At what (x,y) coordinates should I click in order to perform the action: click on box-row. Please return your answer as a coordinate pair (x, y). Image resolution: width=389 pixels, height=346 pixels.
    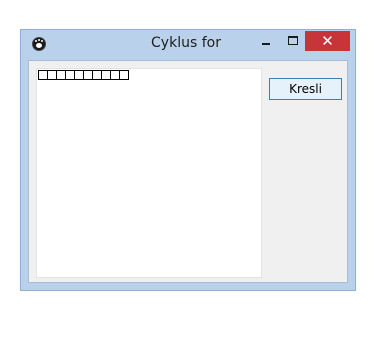
    Looking at the image, I should click on (83, 75).